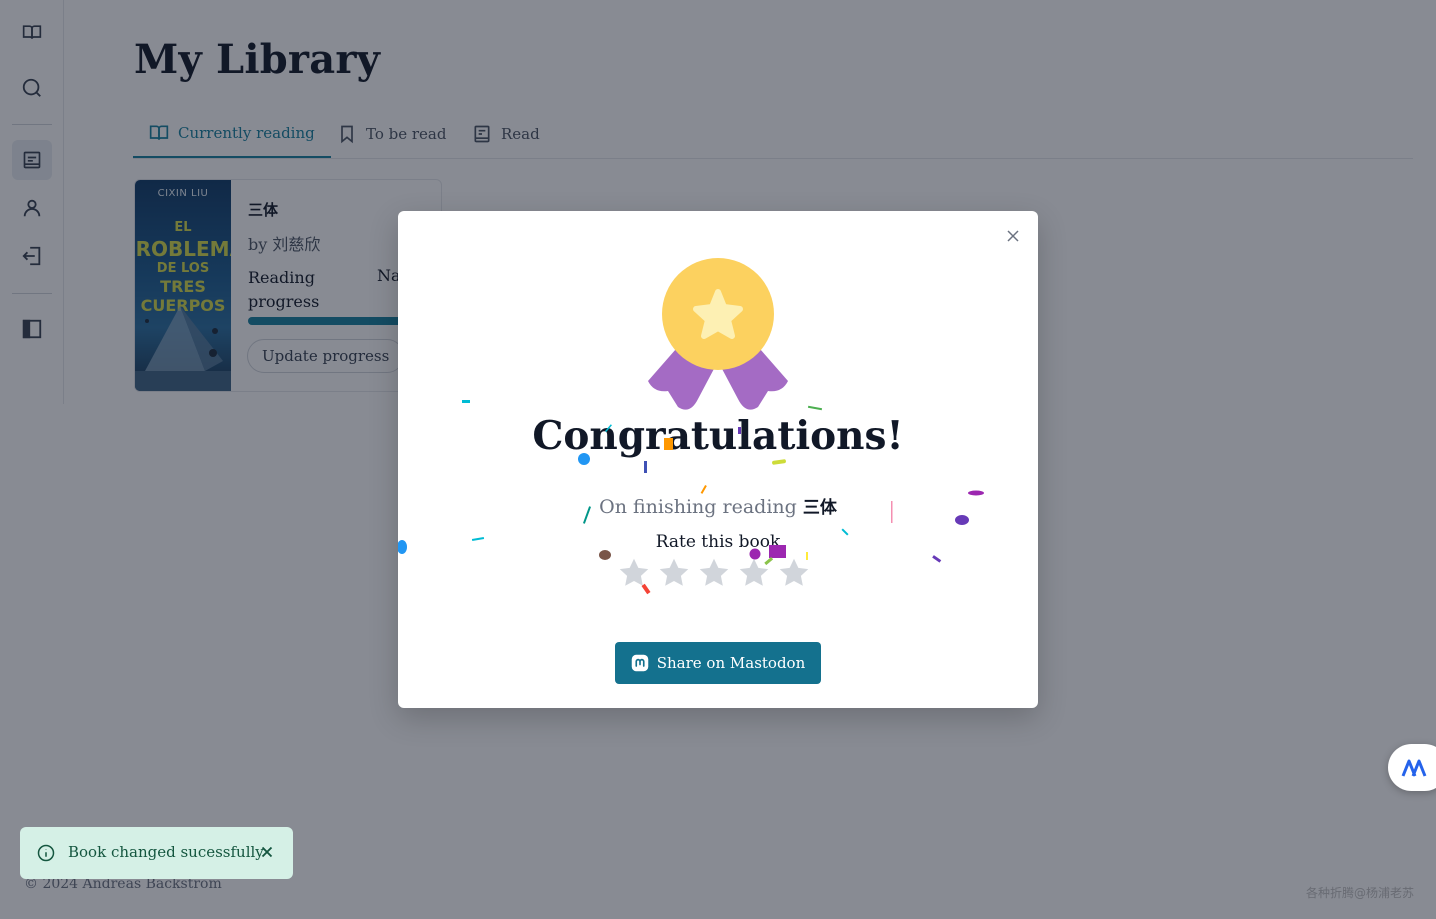 This screenshot has width=1436, height=919. I want to click on share-button-label: Share on Mastodon, so click(731, 663).